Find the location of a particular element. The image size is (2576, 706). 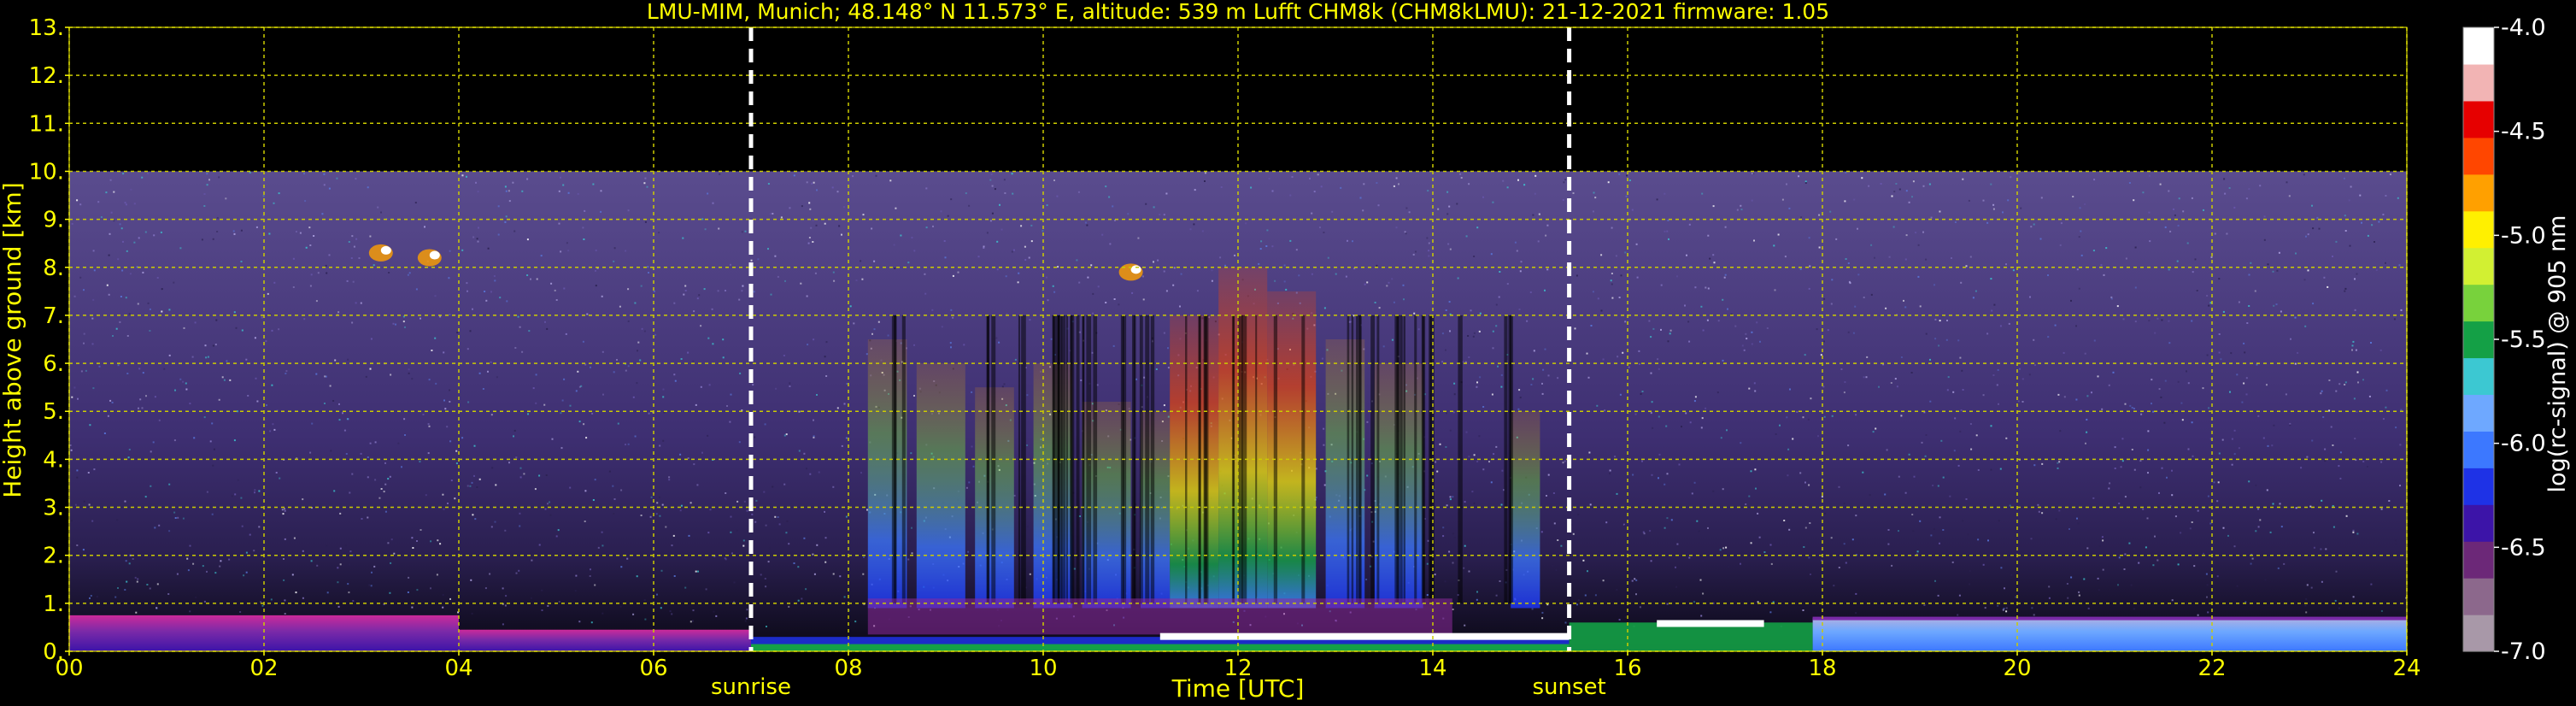

x-tick-label: 22 is located at coordinates (2212, 668).